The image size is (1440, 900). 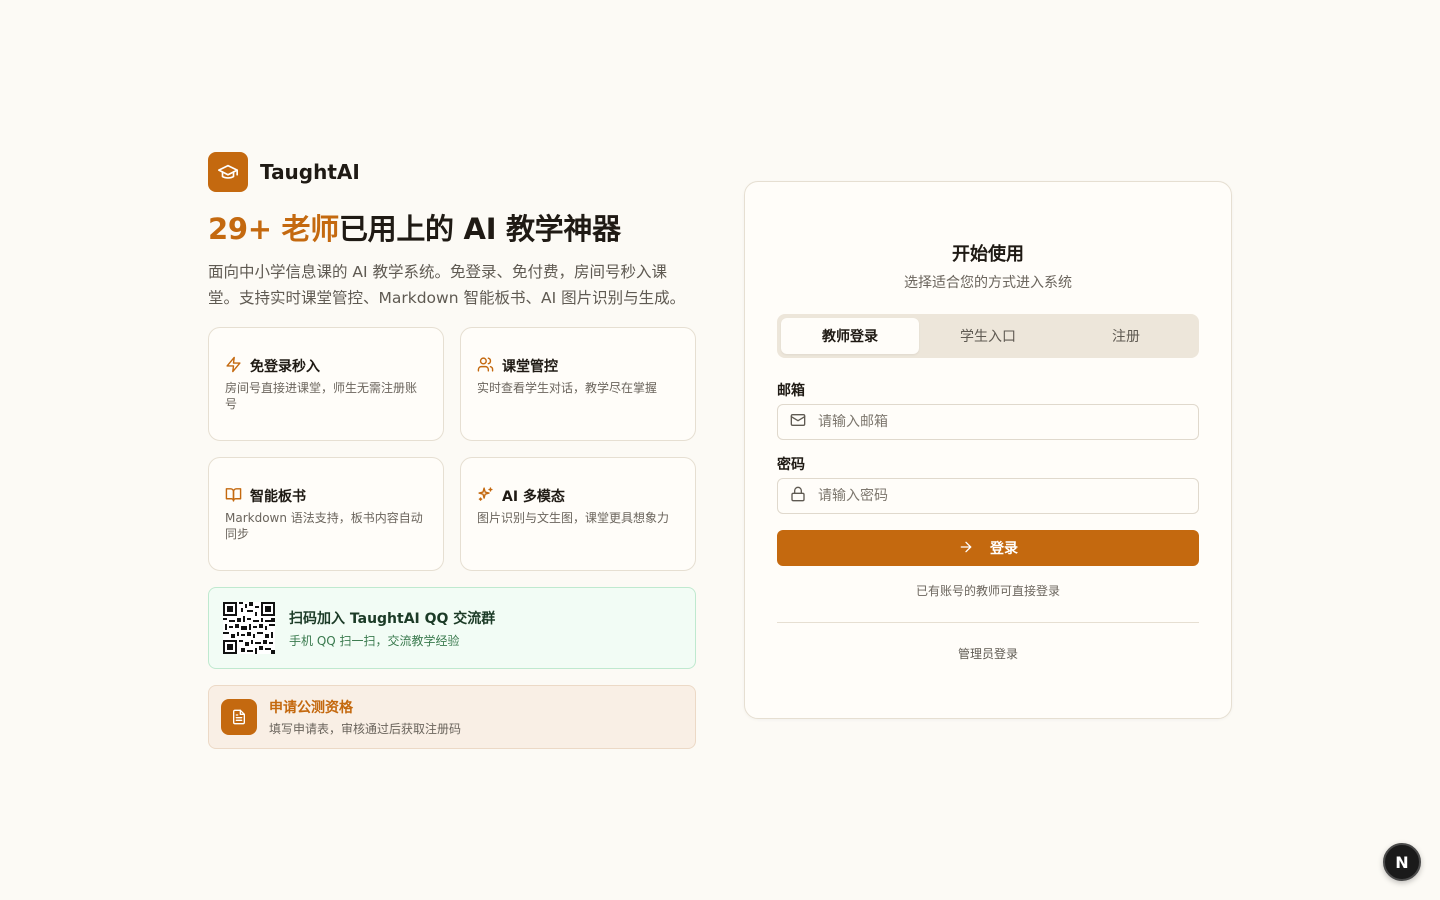 I want to click on zap-icon, so click(x=233, y=366).